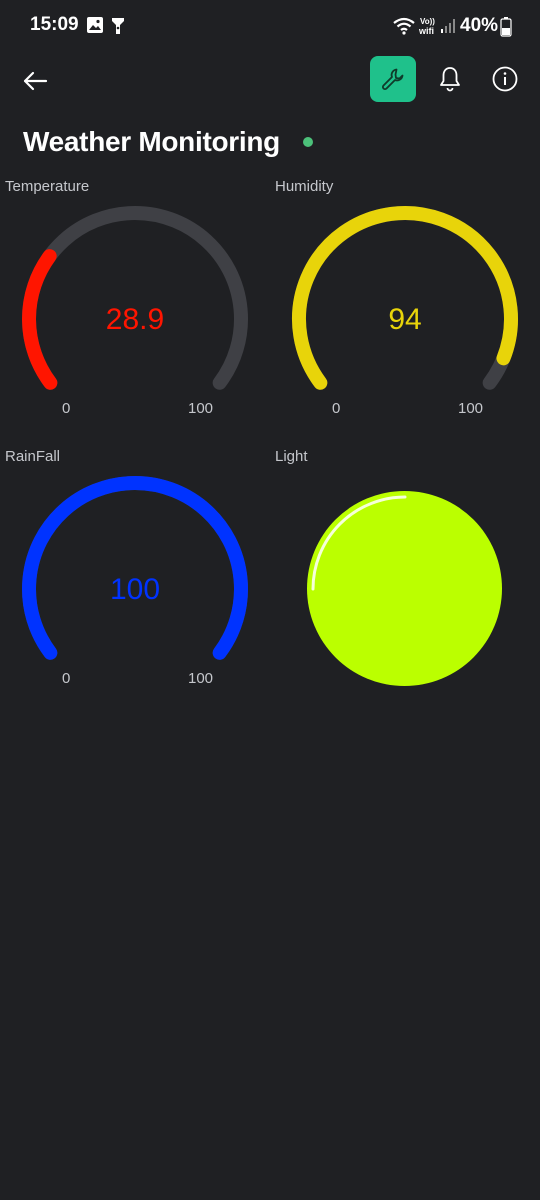 This screenshot has height=1200, width=540. What do you see at coordinates (427, 26) in the screenshot?
I see `vowifi-icon: Vo)) wifi` at bounding box center [427, 26].